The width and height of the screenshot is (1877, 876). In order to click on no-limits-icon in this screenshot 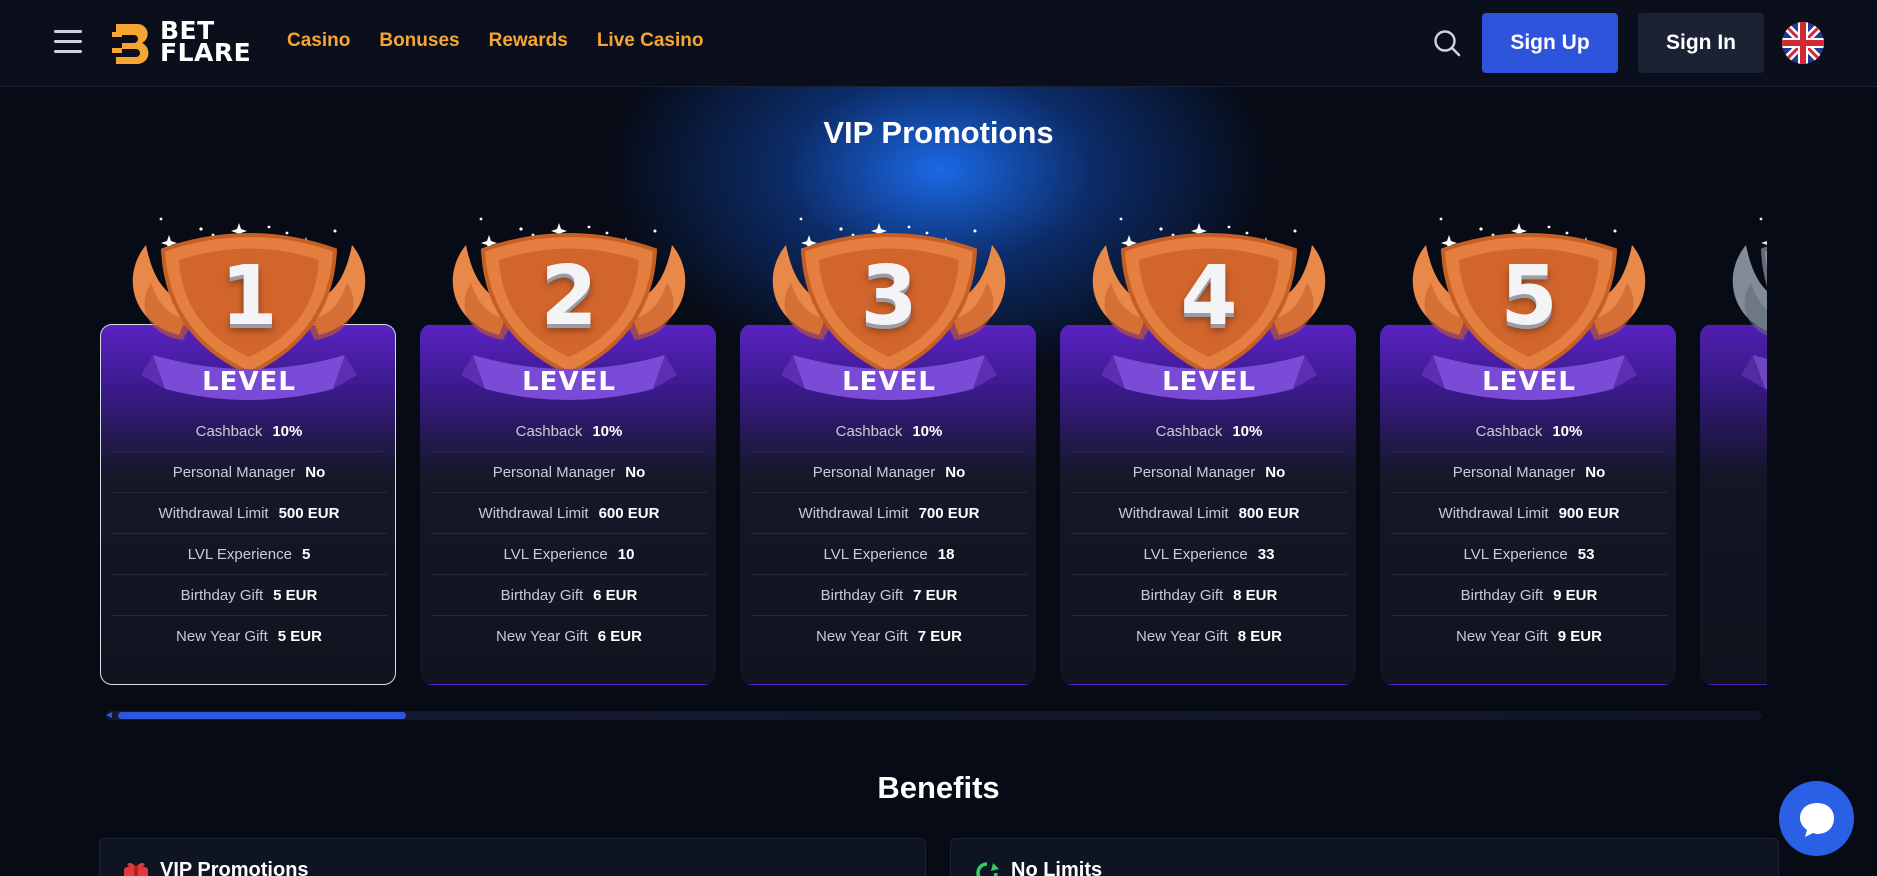, I will do `click(987, 869)`.